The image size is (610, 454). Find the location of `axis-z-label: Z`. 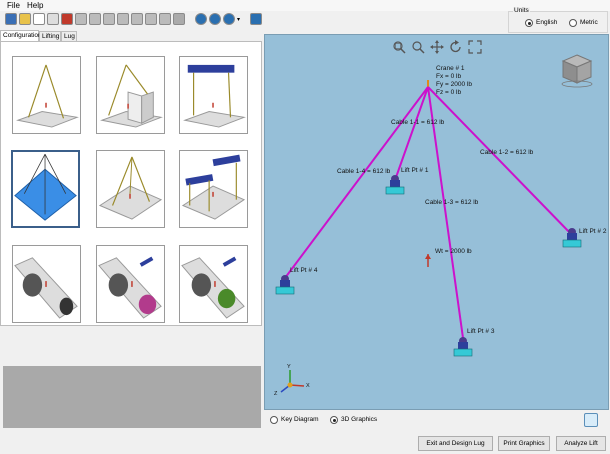

axis-z-label: Z is located at coordinates (276, 394).